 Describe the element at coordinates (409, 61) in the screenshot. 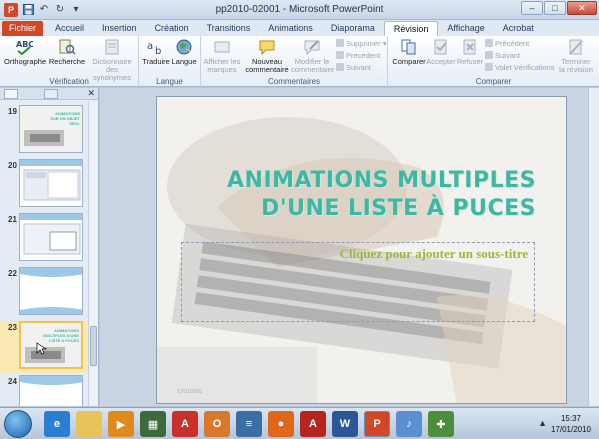

I see `comparer-label: Comparer` at that location.